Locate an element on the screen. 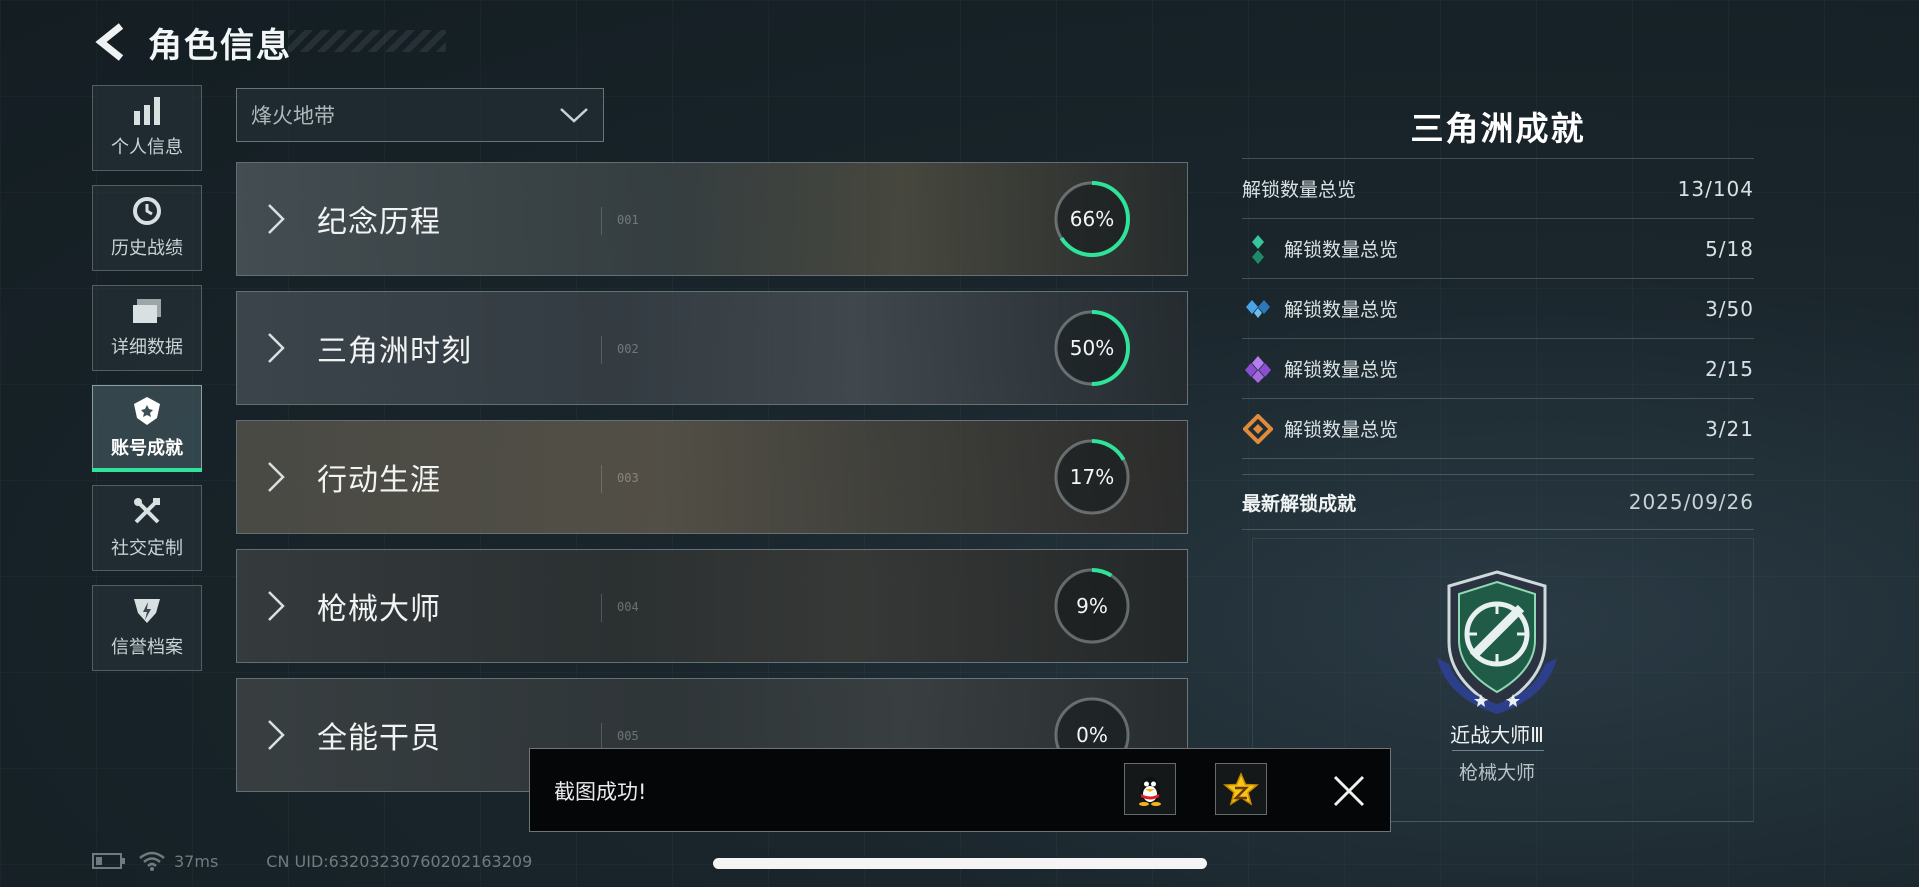  tier-value: 3/21 is located at coordinates (1729, 428).